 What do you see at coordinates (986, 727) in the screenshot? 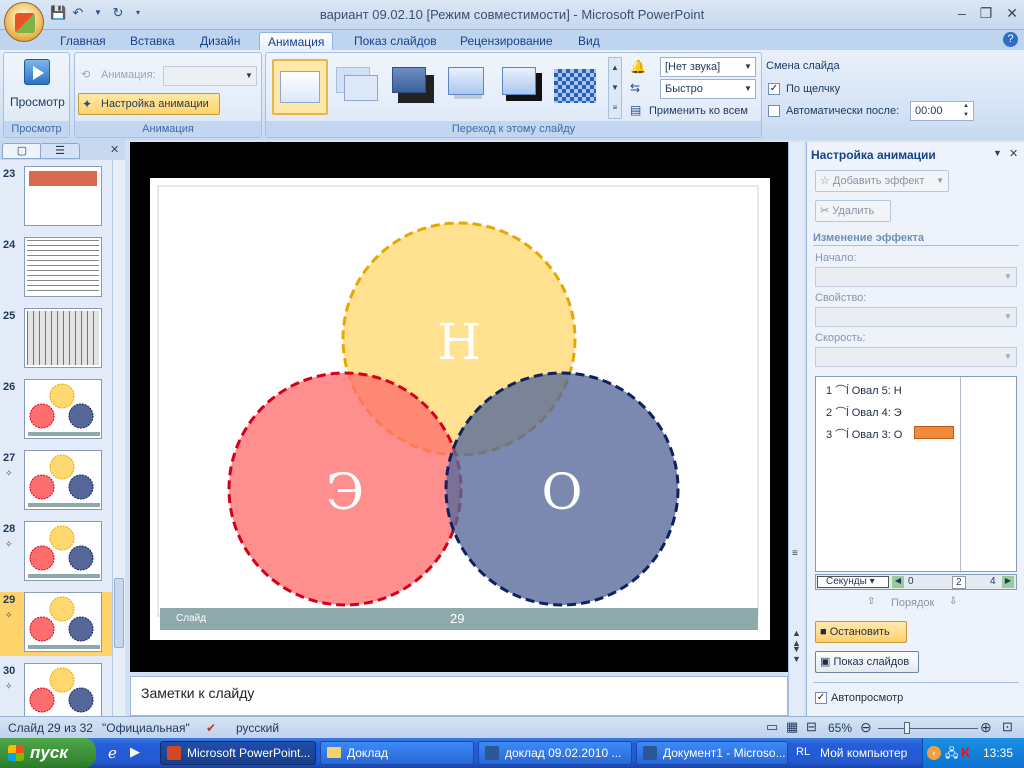
I see `zoom-in-icon: ⊕` at bounding box center [986, 727].